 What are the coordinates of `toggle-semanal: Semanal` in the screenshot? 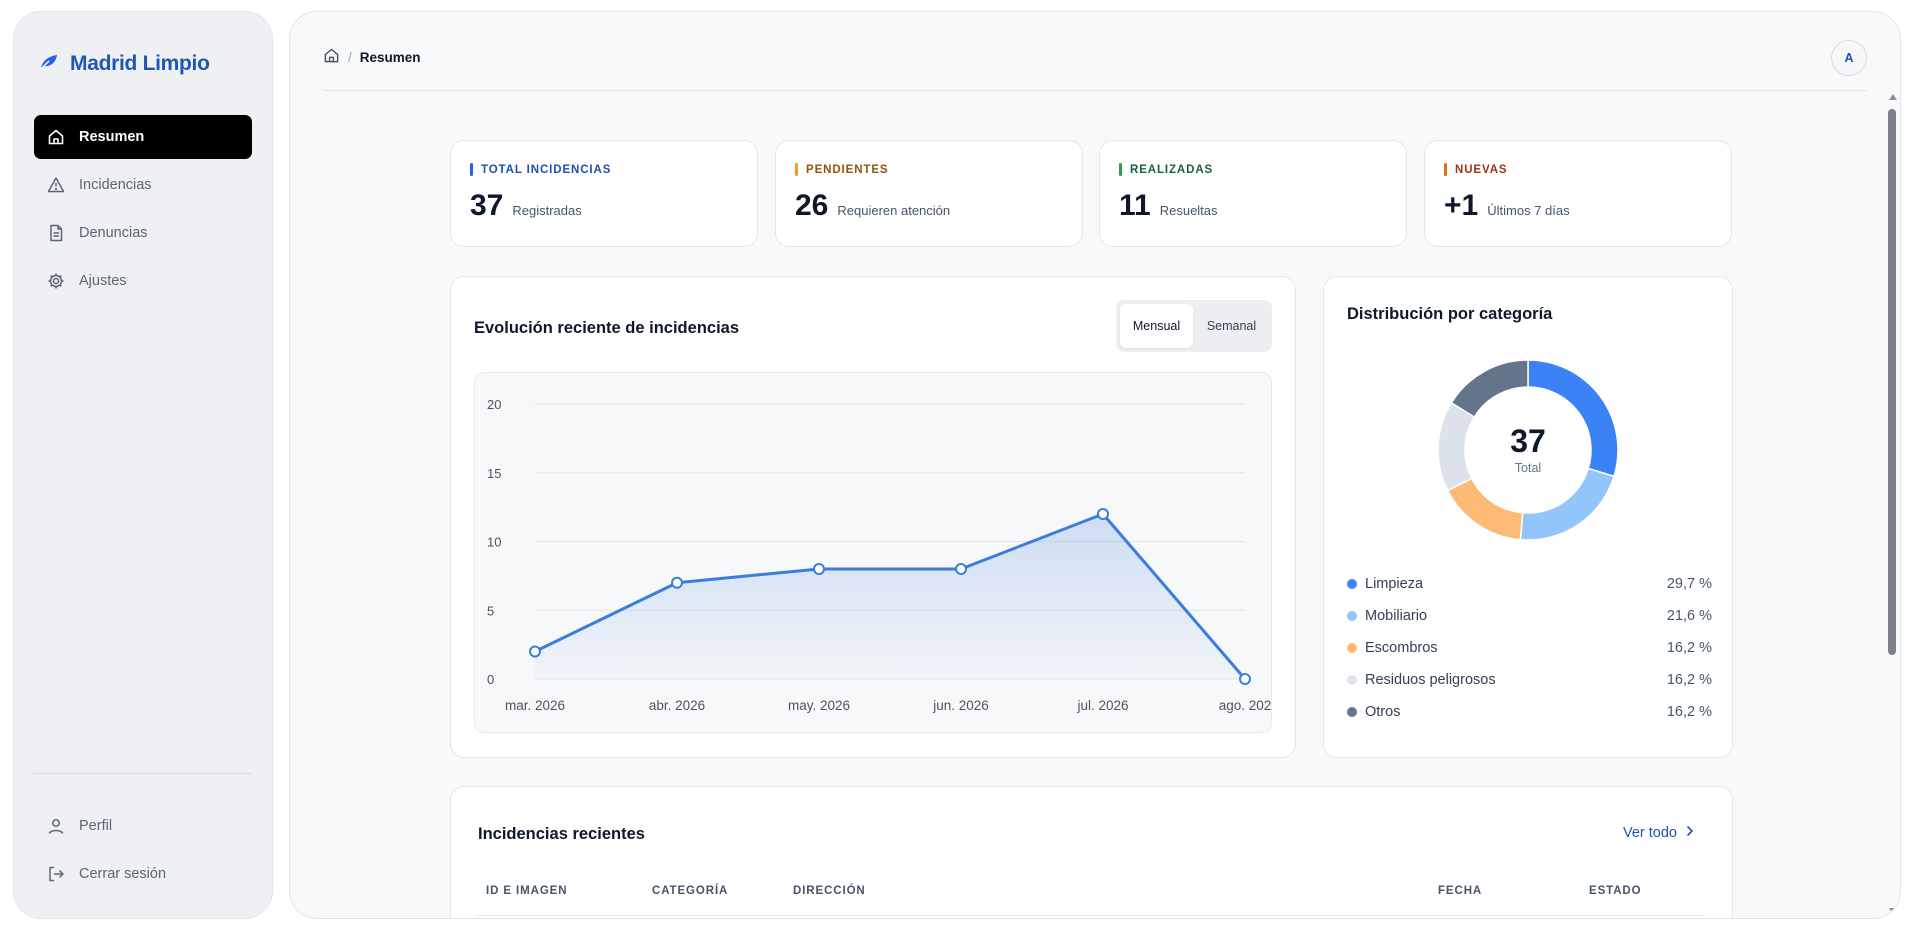 It's located at (1231, 326).